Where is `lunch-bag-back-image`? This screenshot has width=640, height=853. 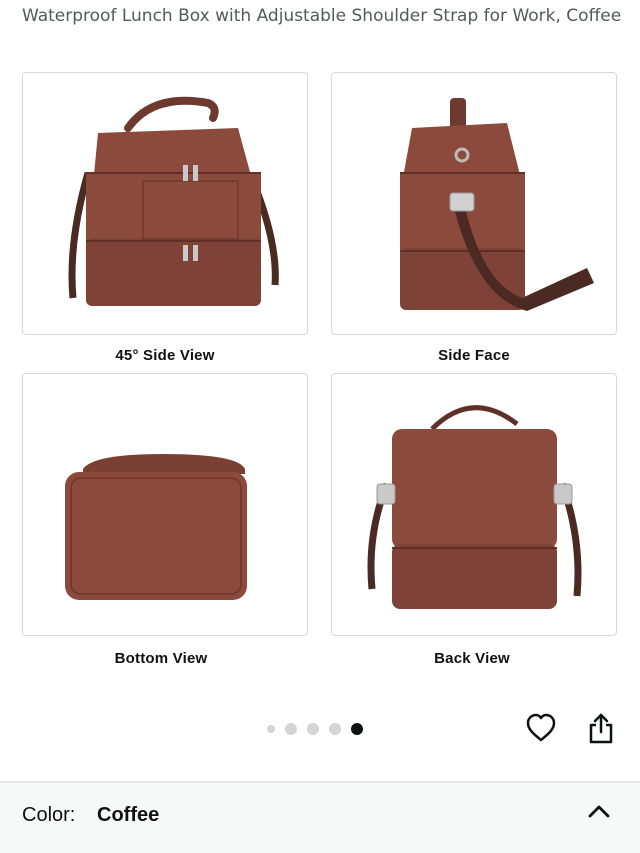 lunch-bag-back-image is located at coordinates (474, 507).